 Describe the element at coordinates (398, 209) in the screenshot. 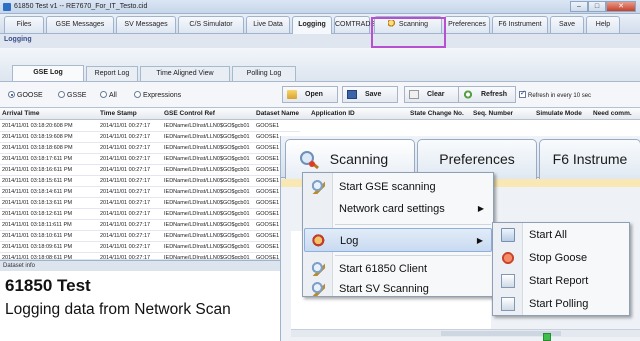

I see `menu-item-network-card-settings: Network card settings ▶` at that location.